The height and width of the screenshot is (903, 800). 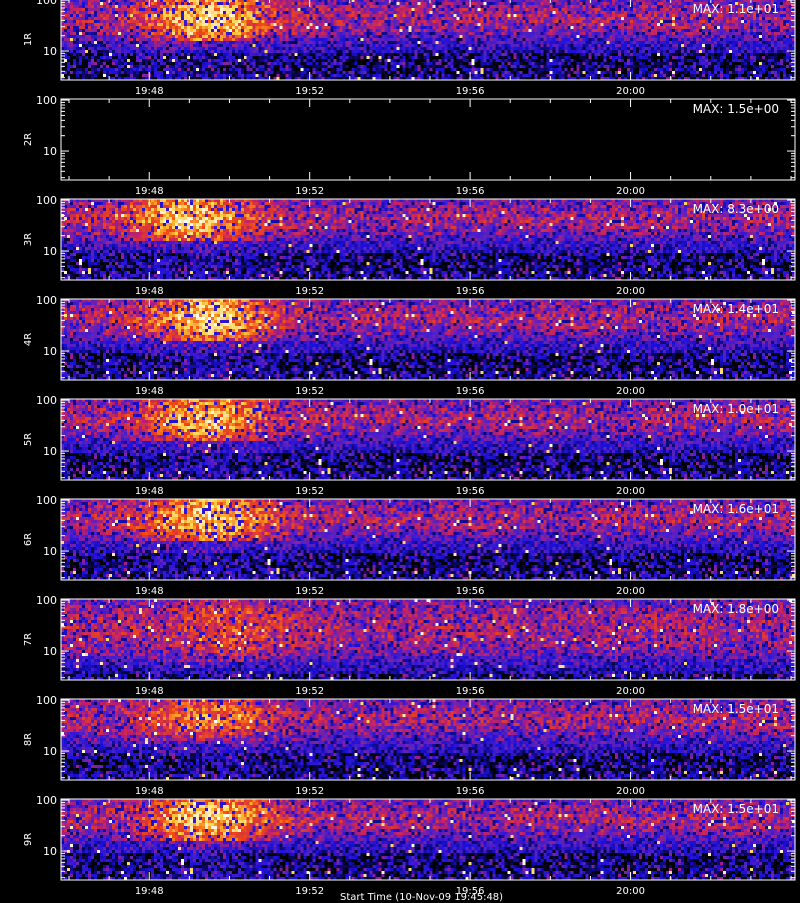 I want to click on footer-start-time: Start Time (10-Nov-09 19:45:48), so click(x=422, y=897).